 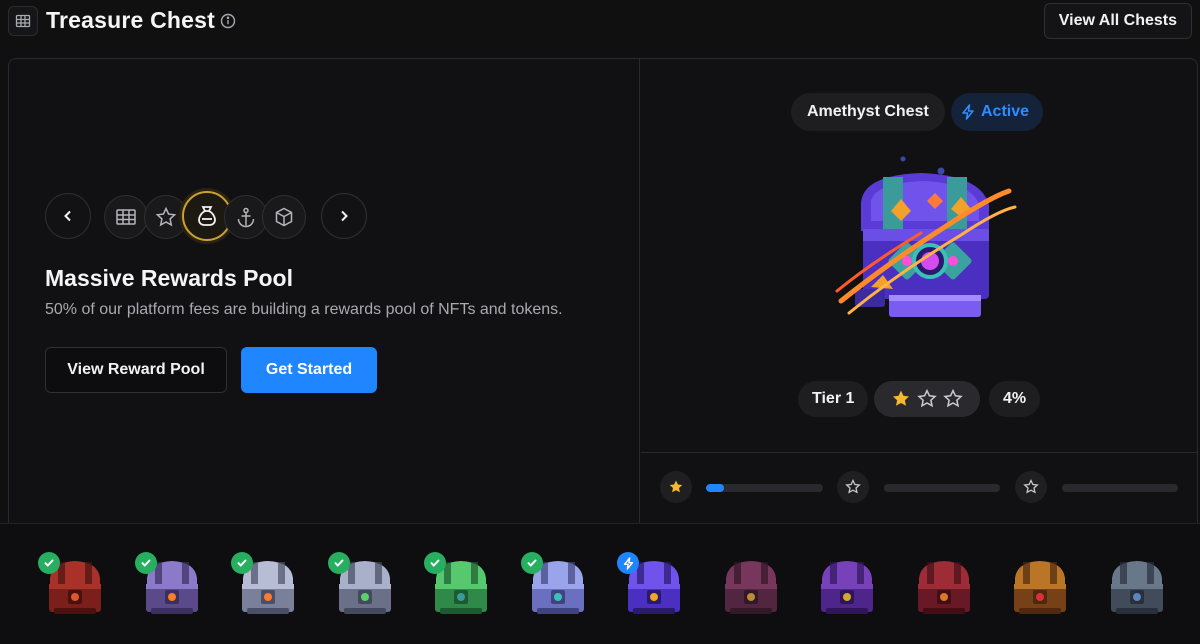 I want to click on progress-fill, so click(x=715, y=488).